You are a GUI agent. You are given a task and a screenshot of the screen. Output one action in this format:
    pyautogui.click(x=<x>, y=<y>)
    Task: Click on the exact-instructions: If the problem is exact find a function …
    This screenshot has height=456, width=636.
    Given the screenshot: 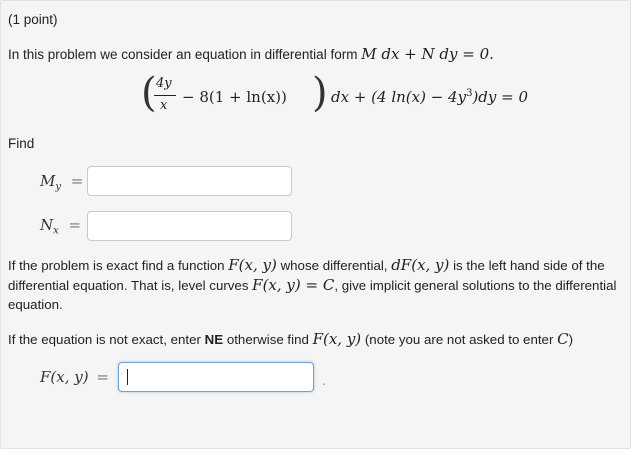 What is the action you would take?
    pyautogui.click(x=312, y=284)
    